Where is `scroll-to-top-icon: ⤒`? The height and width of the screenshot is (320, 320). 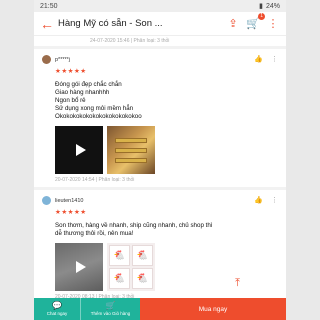 scroll-to-top-icon: ⤒ is located at coordinates (237, 283).